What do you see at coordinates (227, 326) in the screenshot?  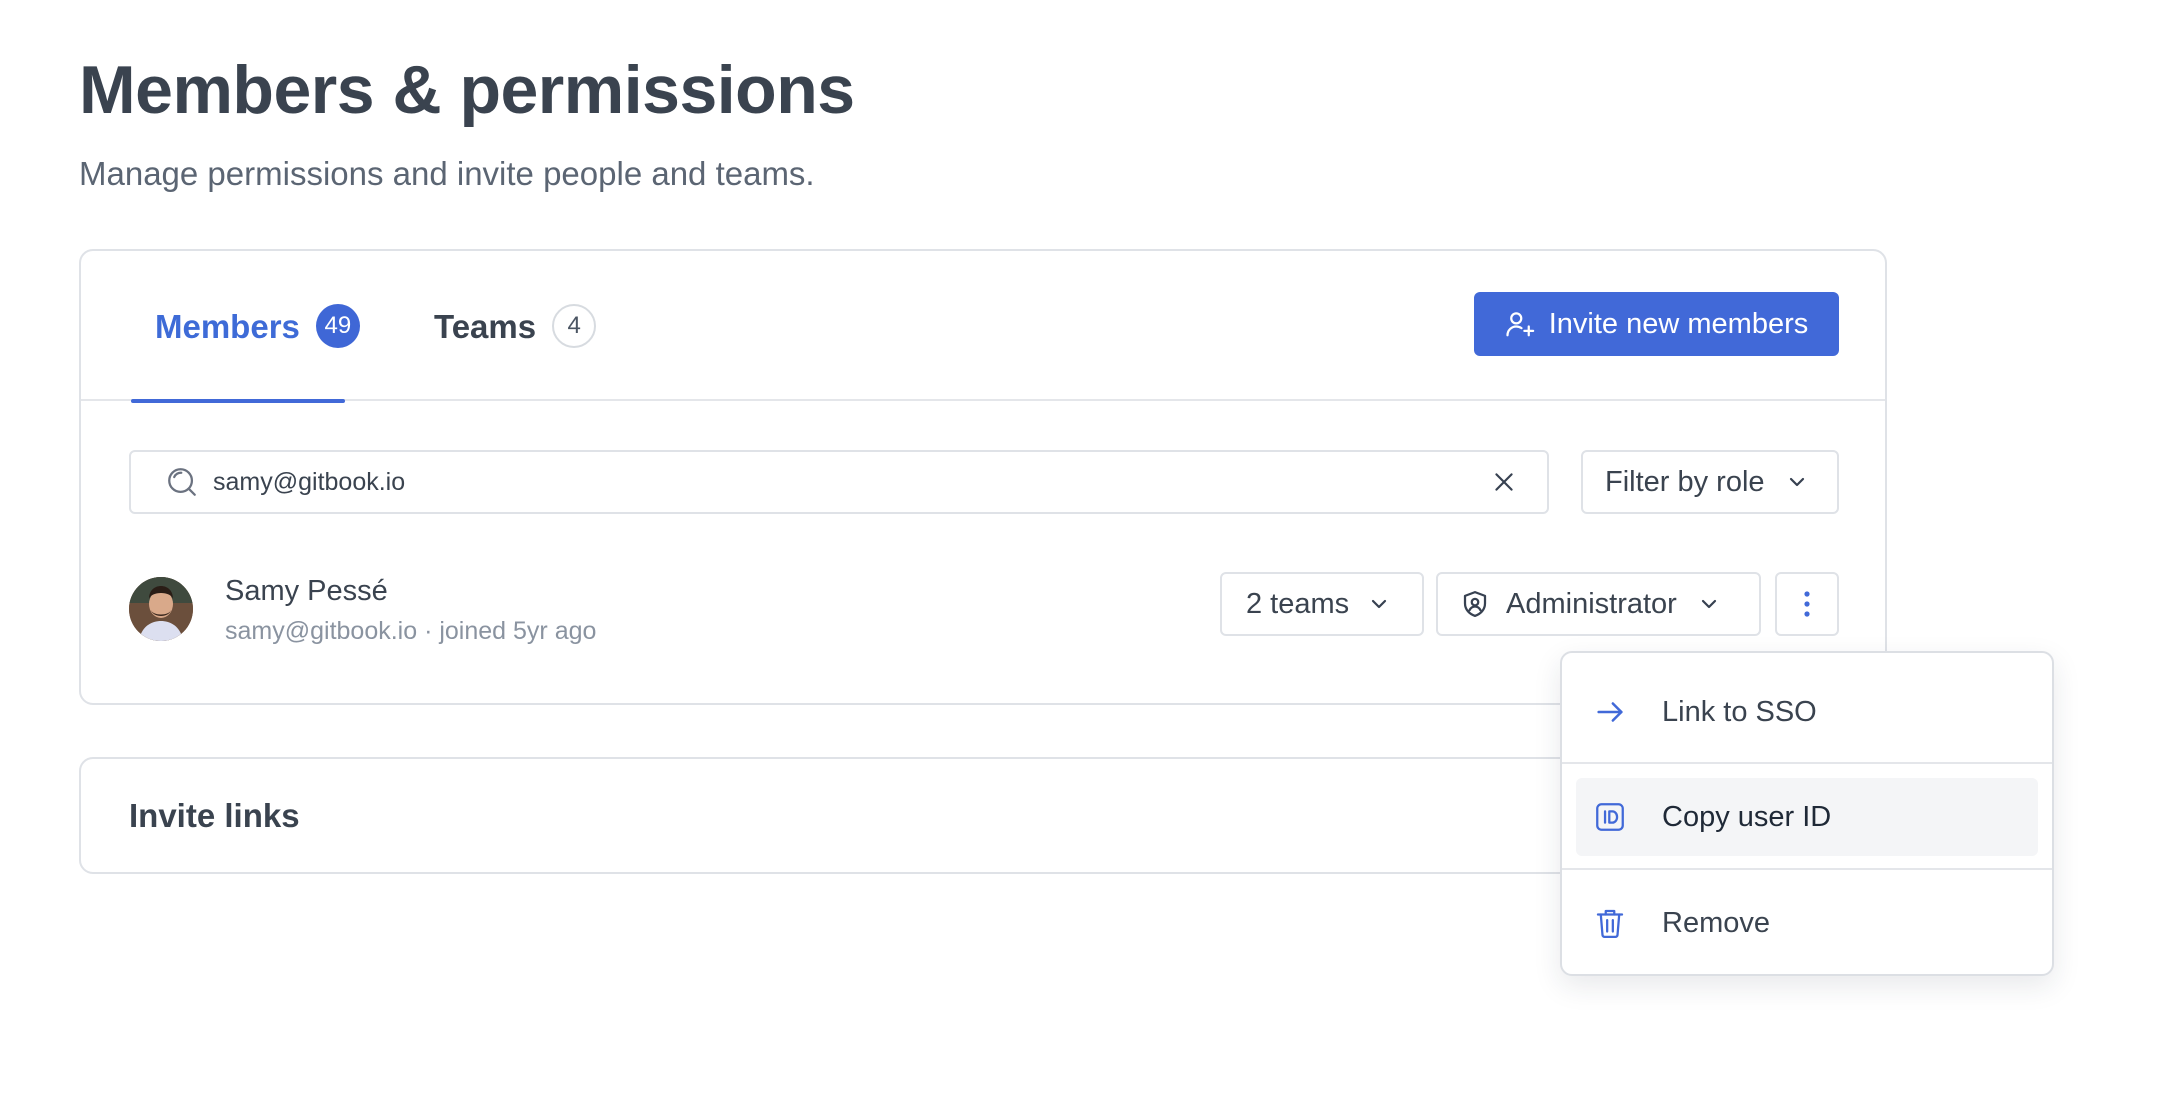 I see `tab-members-label: Members` at bounding box center [227, 326].